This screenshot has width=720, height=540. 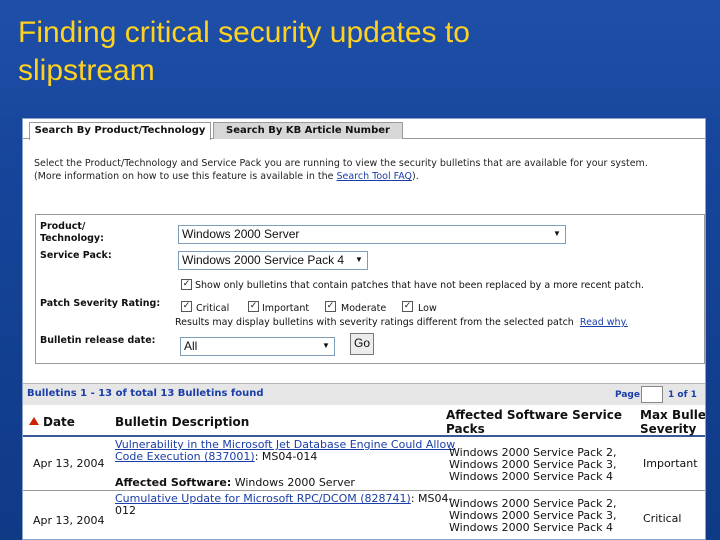 I want to click on release-date-select: All ▼, so click(x=257, y=346).